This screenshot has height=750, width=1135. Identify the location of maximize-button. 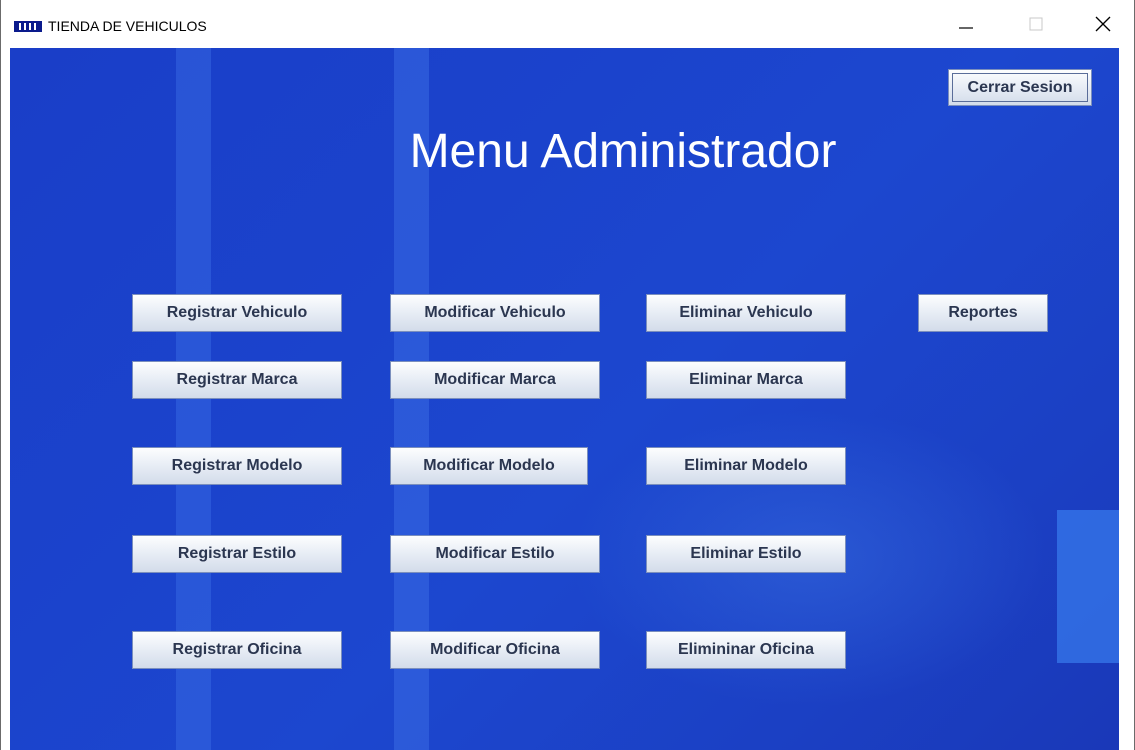
(1036, 24).